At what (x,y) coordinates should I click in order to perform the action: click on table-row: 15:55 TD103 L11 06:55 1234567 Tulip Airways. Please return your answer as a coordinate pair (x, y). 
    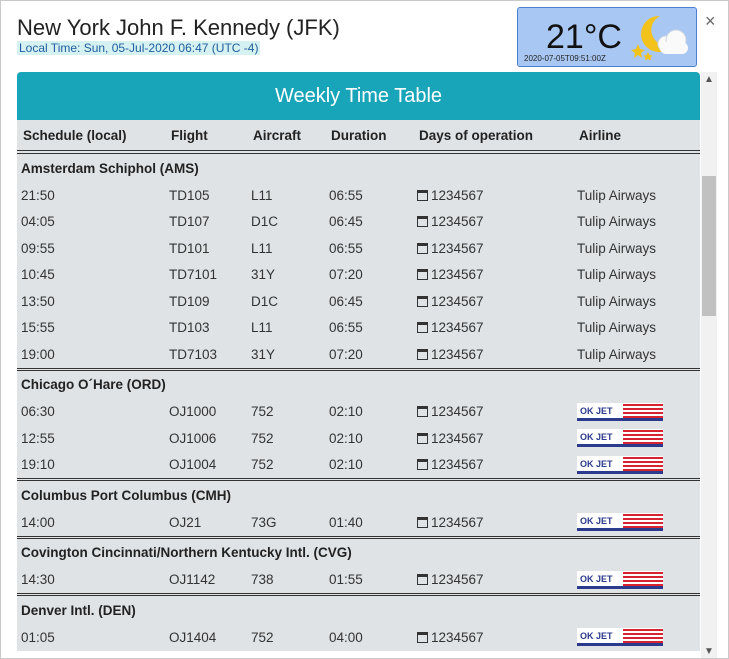
    Looking at the image, I should click on (358, 328).